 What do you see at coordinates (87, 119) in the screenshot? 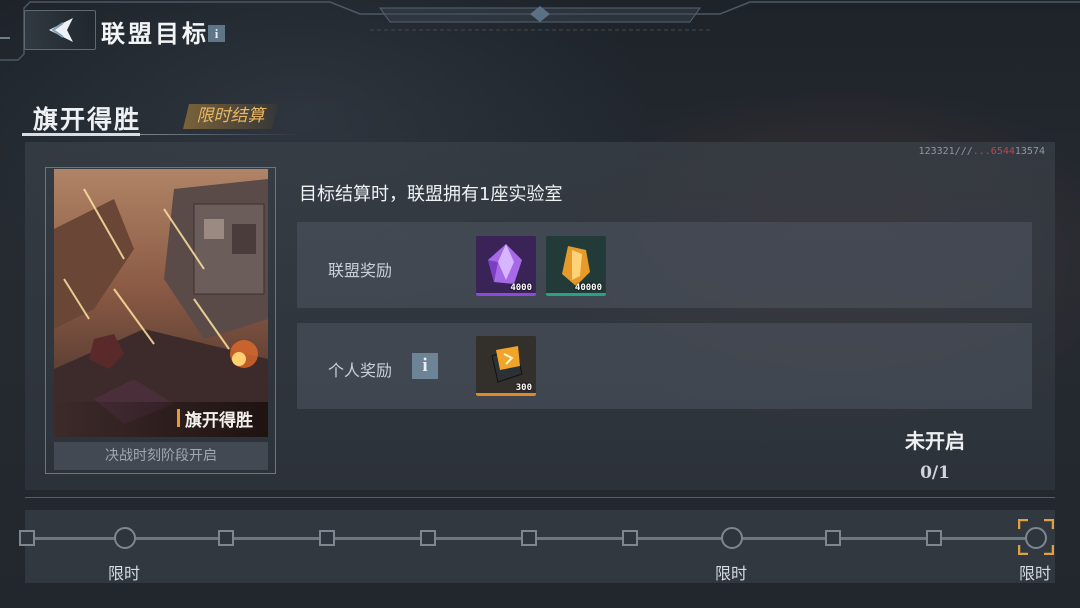
I see `section-title: 旗开得胜` at bounding box center [87, 119].